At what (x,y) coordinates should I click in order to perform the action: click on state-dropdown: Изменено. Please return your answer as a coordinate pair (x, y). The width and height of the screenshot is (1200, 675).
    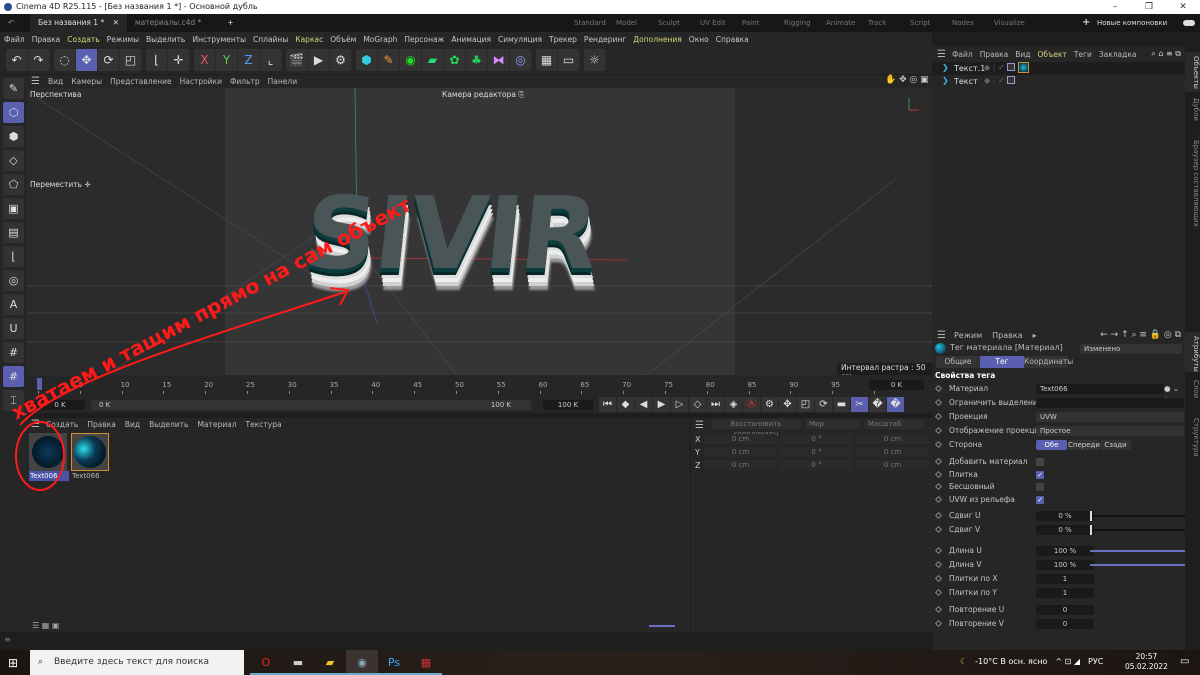
    Looking at the image, I should click on (1131, 349).